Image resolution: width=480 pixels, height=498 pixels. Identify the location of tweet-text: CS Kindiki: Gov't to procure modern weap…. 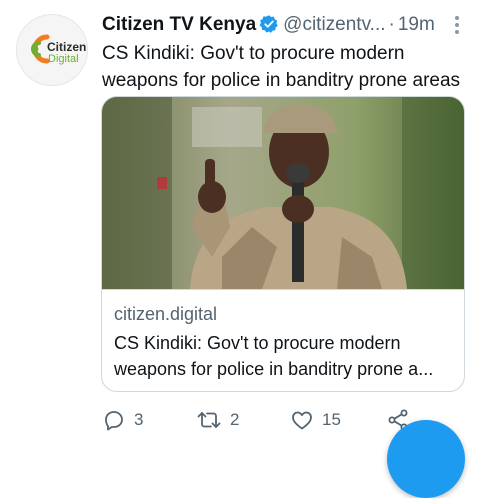
(281, 67).